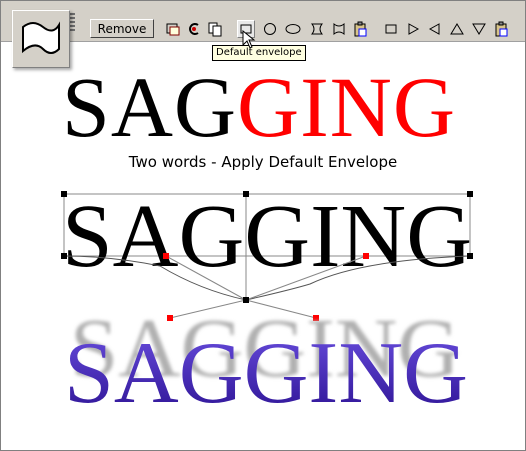 This screenshot has width=526, height=451. Describe the element at coordinates (413, 29) in the screenshot. I see `triangle-right-icon` at that location.